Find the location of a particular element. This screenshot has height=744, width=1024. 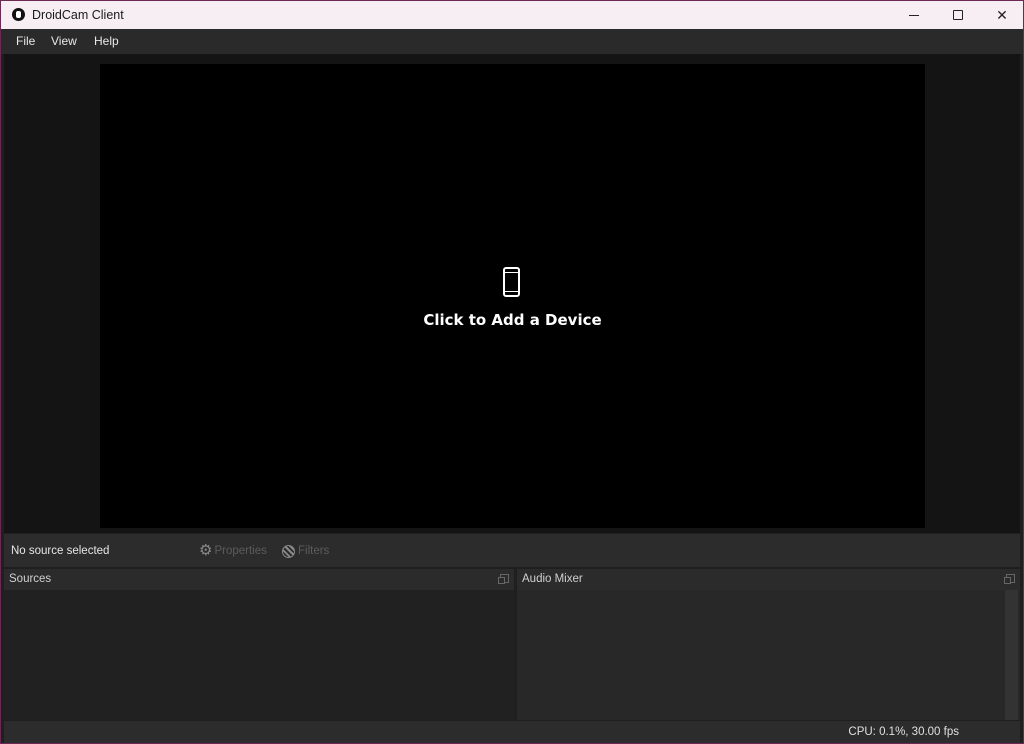

audio-mixer-dock-header: Audio Mixer is located at coordinates (768, 579).